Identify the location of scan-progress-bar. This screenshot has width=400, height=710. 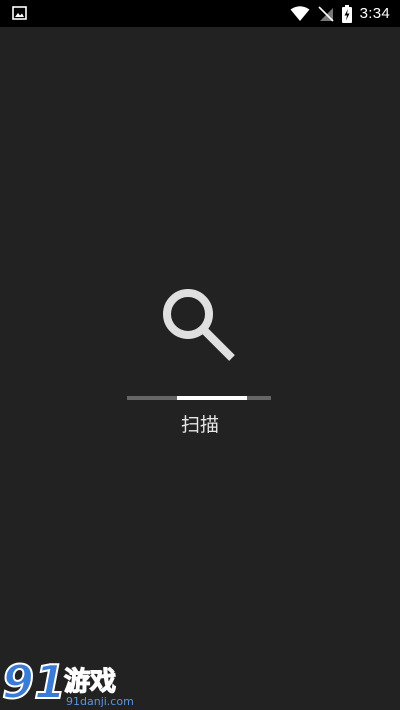
(199, 398).